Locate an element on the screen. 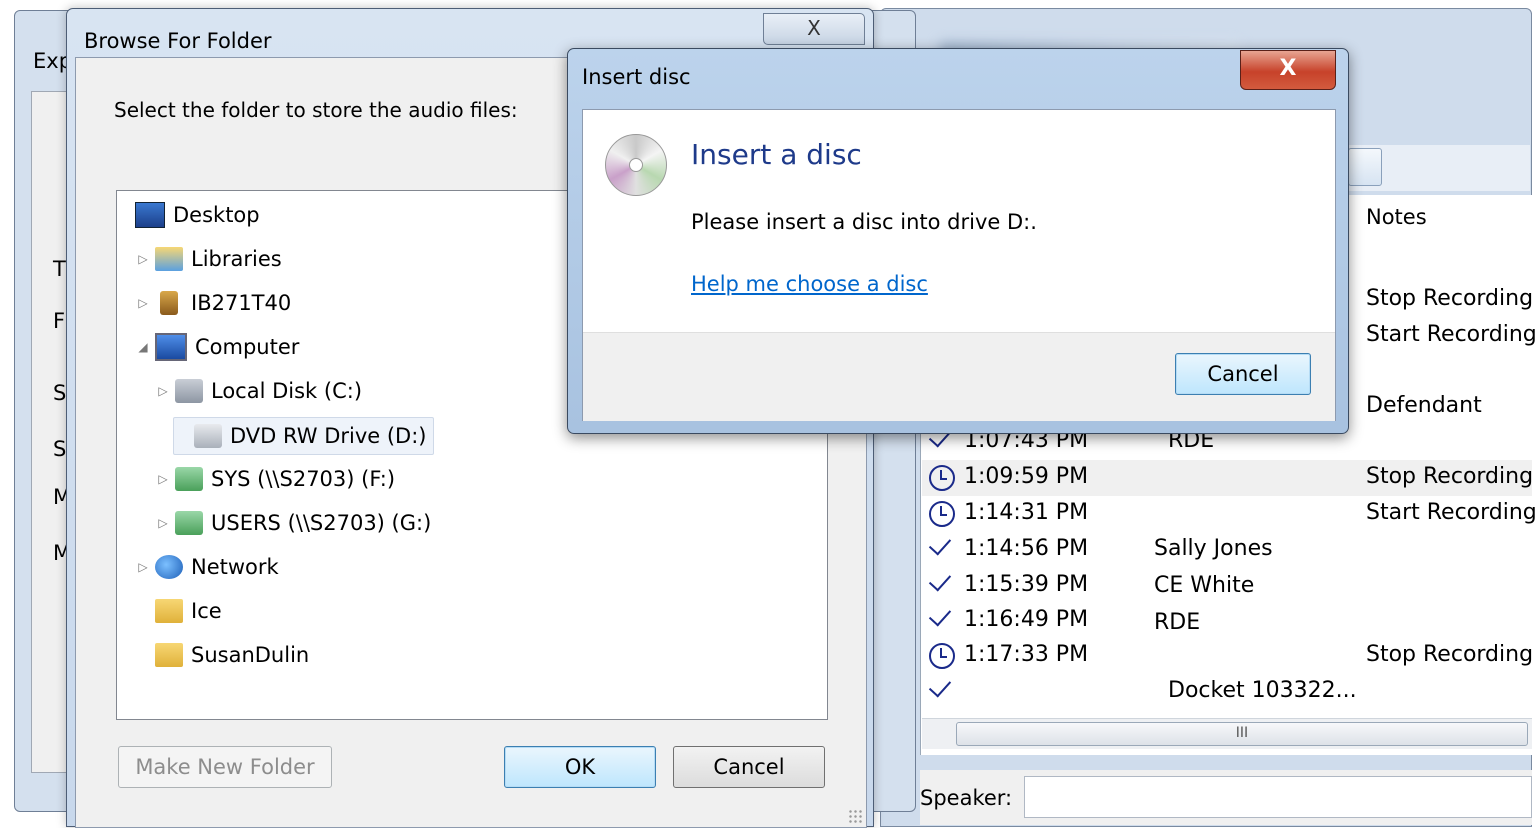 The image size is (1535, 828). speaker-row: Speaker: is located at coordinates (1226, 797).